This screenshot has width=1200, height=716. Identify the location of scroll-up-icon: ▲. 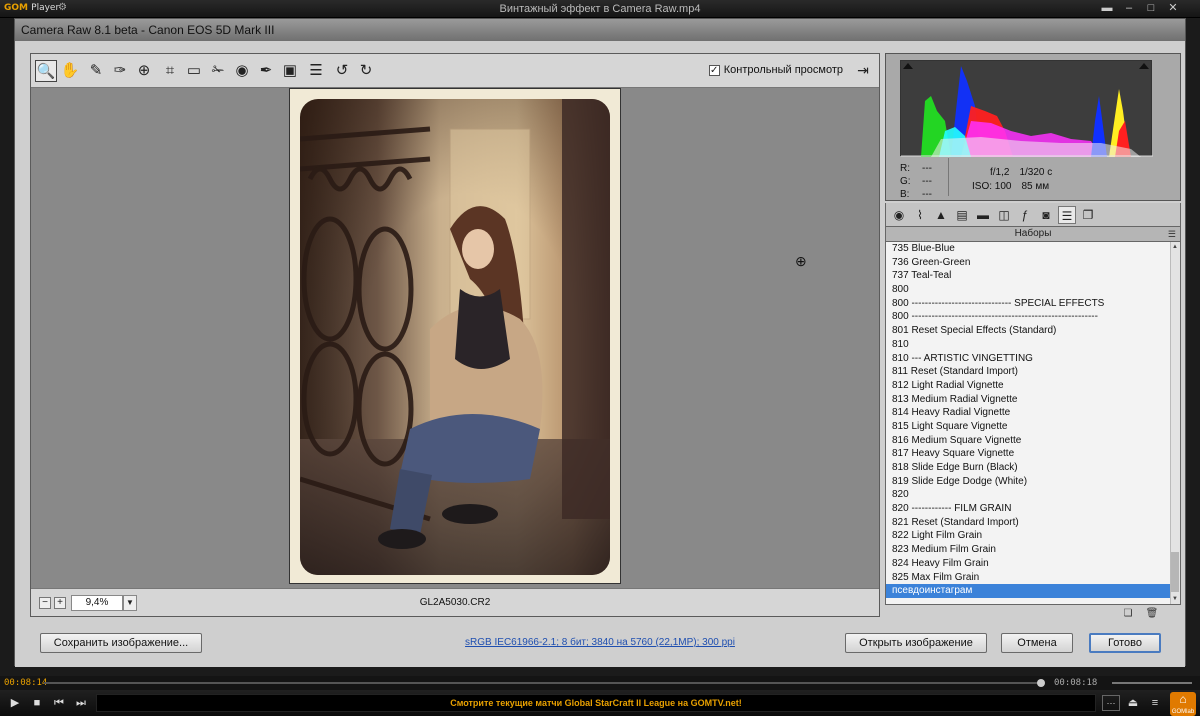
(1175, 247).